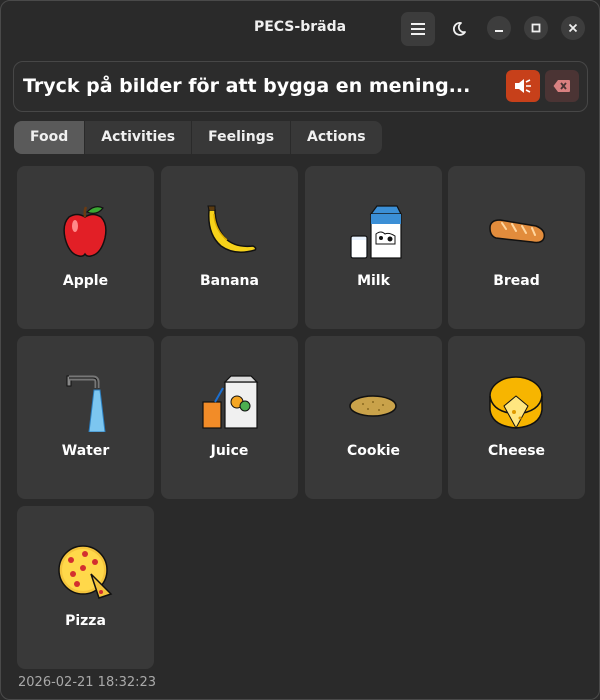 Image resolution: width=600 pixels, height=700 pixels. What do you see at coordinates (232, 229) in the screenshot?
I see `banana-icon` at bounding box center [232, 229].